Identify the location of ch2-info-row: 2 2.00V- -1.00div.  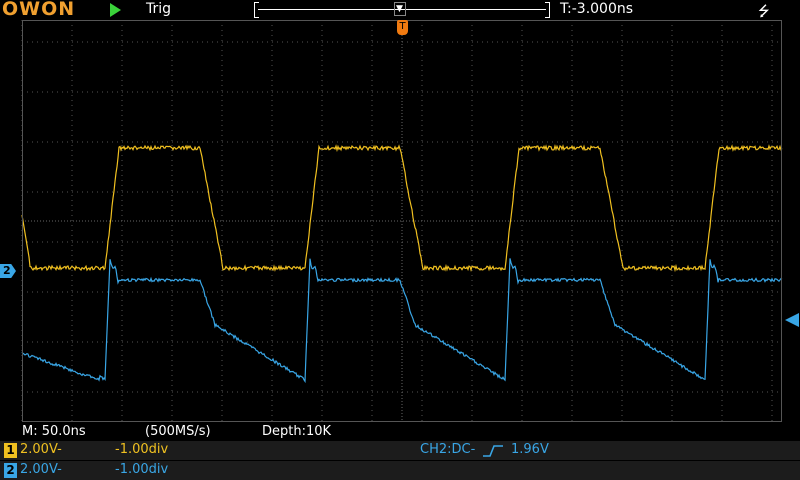
(400, 470).